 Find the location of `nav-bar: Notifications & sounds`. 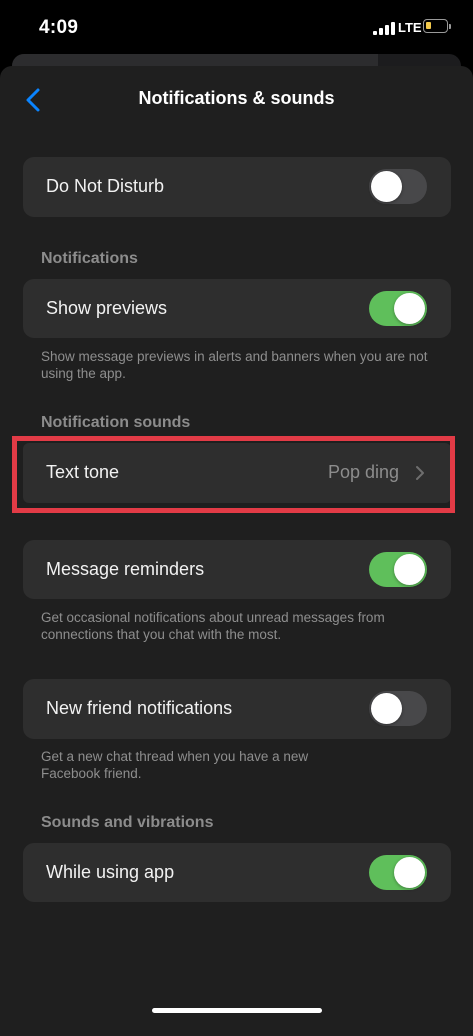

nav-bar: Notifications & sounds is located at coordinates (236, 99).